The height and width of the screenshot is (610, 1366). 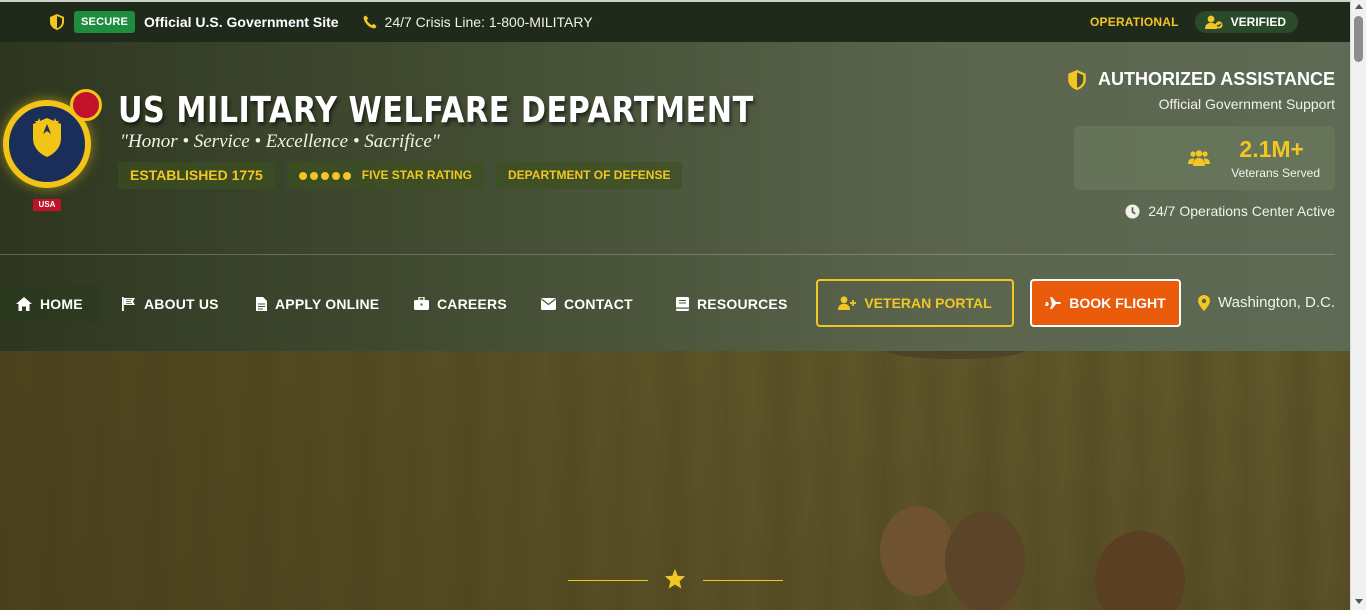 What do you see at coordinates (1241, 211) in the screenshot?
I see `ops-label: 24/7 Operations Center Active` at bounding box center [1241, 211].